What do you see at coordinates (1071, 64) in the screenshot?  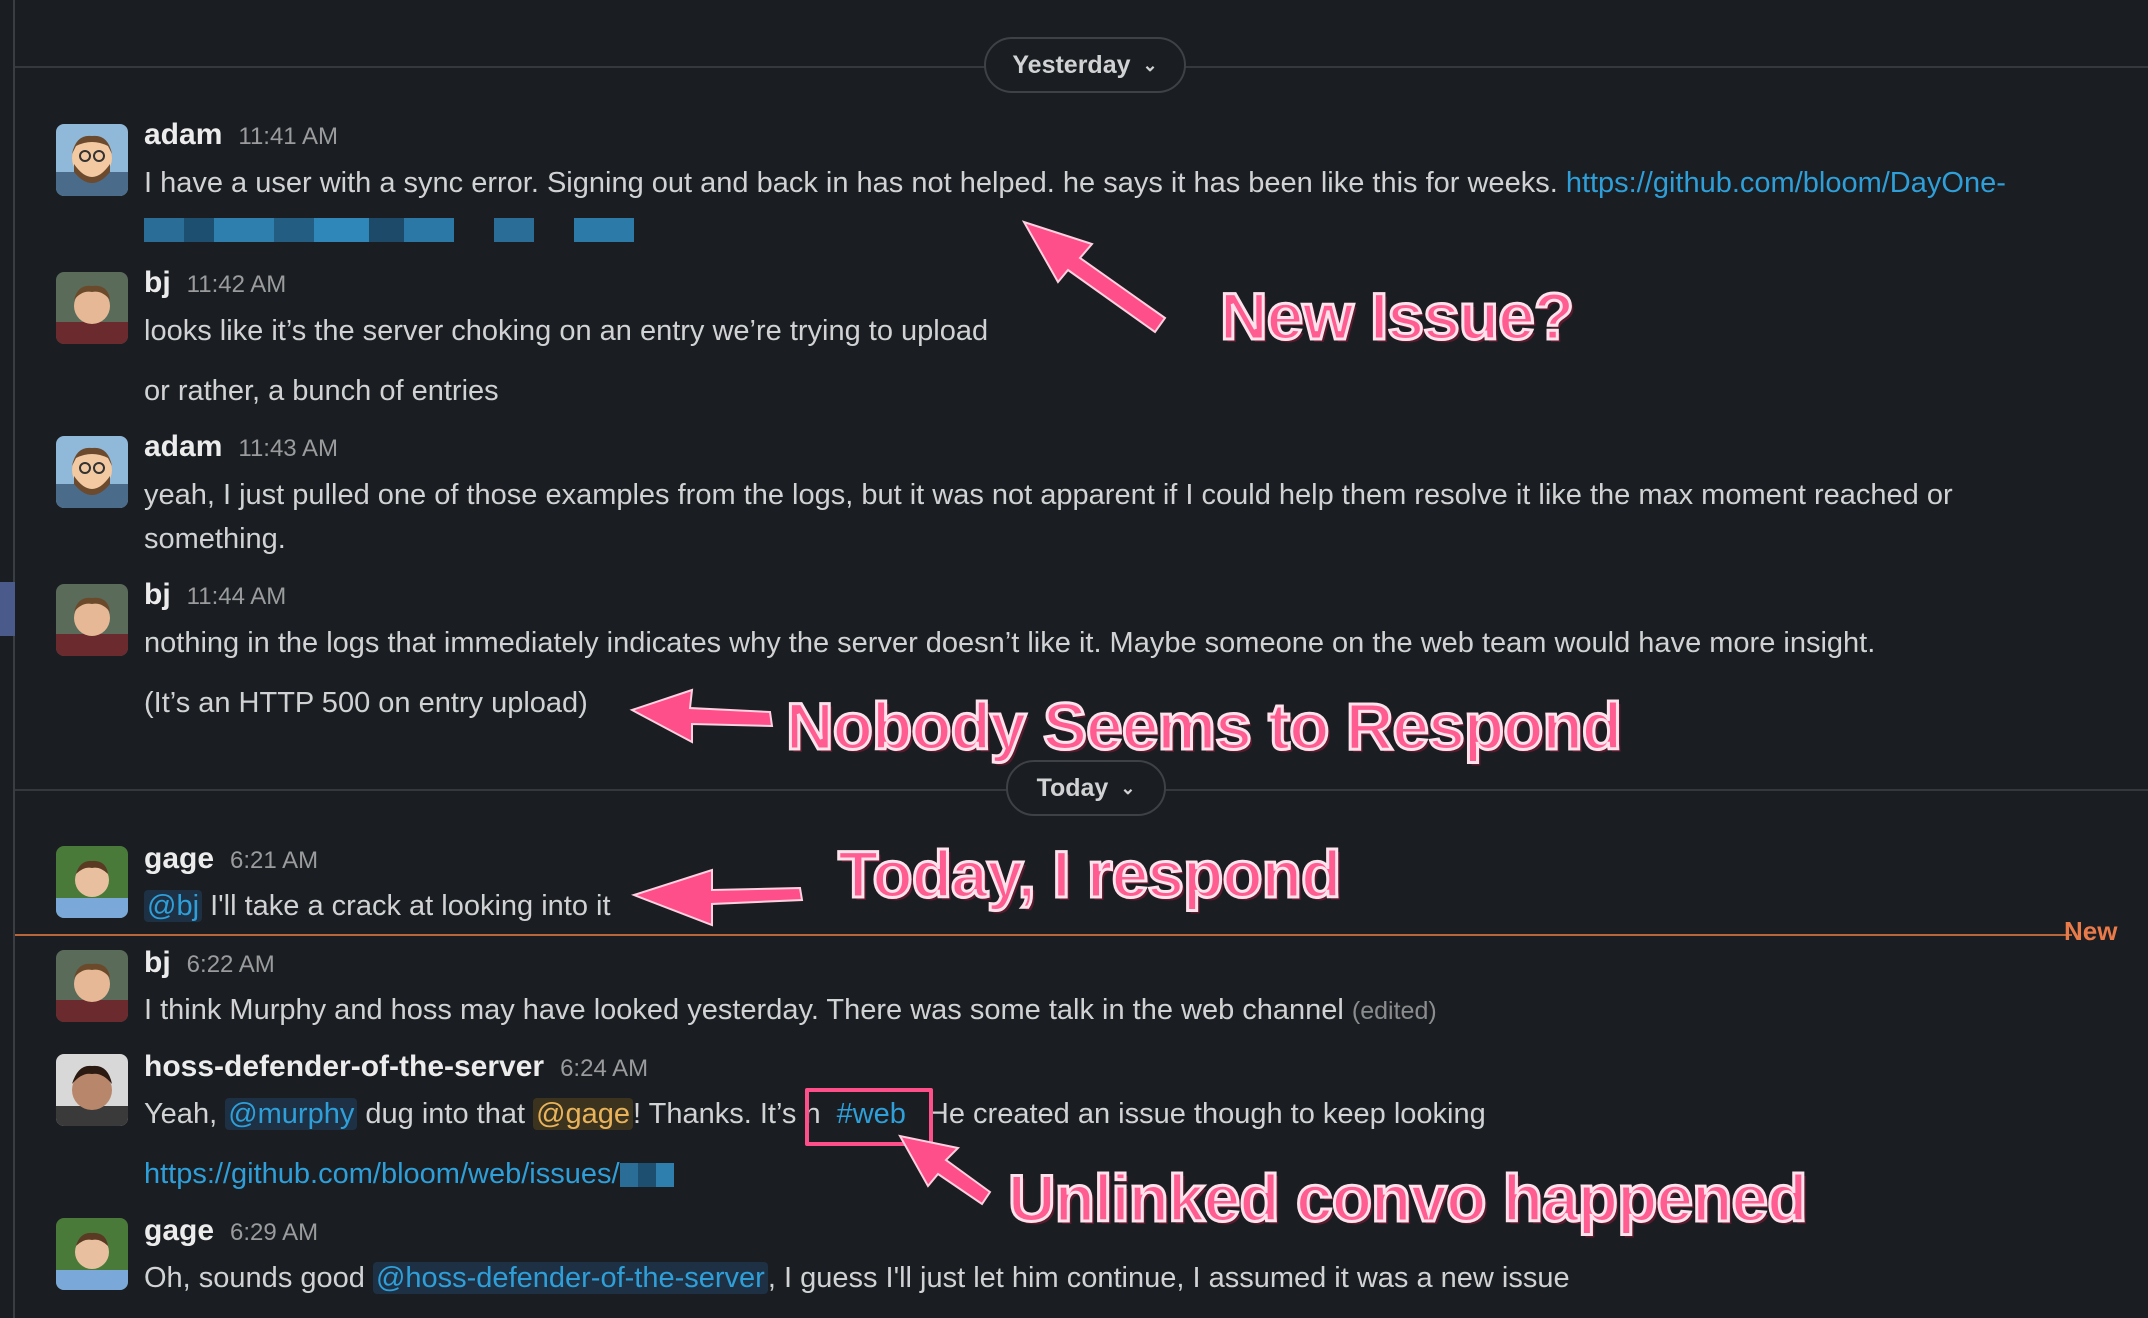 I see `date-pill-label: Yesterday` at bounding box center [1071, 64].